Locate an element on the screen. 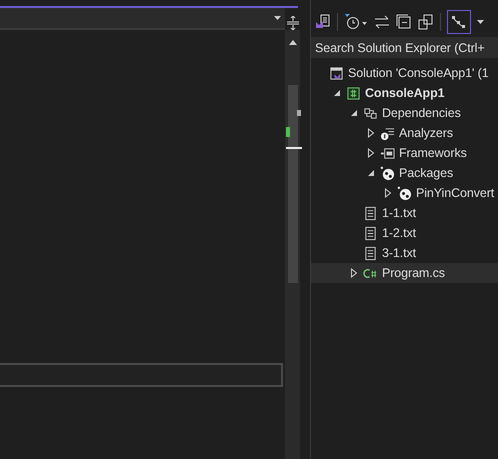 The width and height of the screenshot is (498, 459). tree-row: Analyzers is located at coordinates (404, 133).